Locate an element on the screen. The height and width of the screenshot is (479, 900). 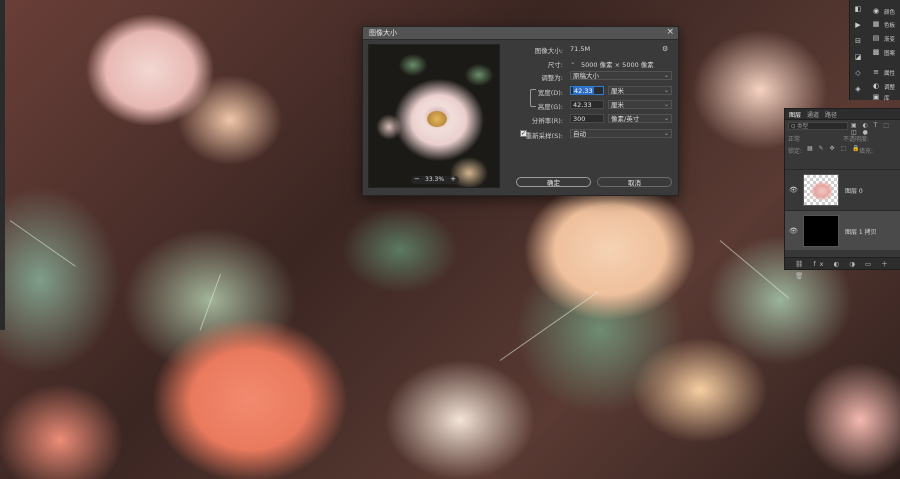
image-preview: − 33.3% + is located at coordinates (434, 116).